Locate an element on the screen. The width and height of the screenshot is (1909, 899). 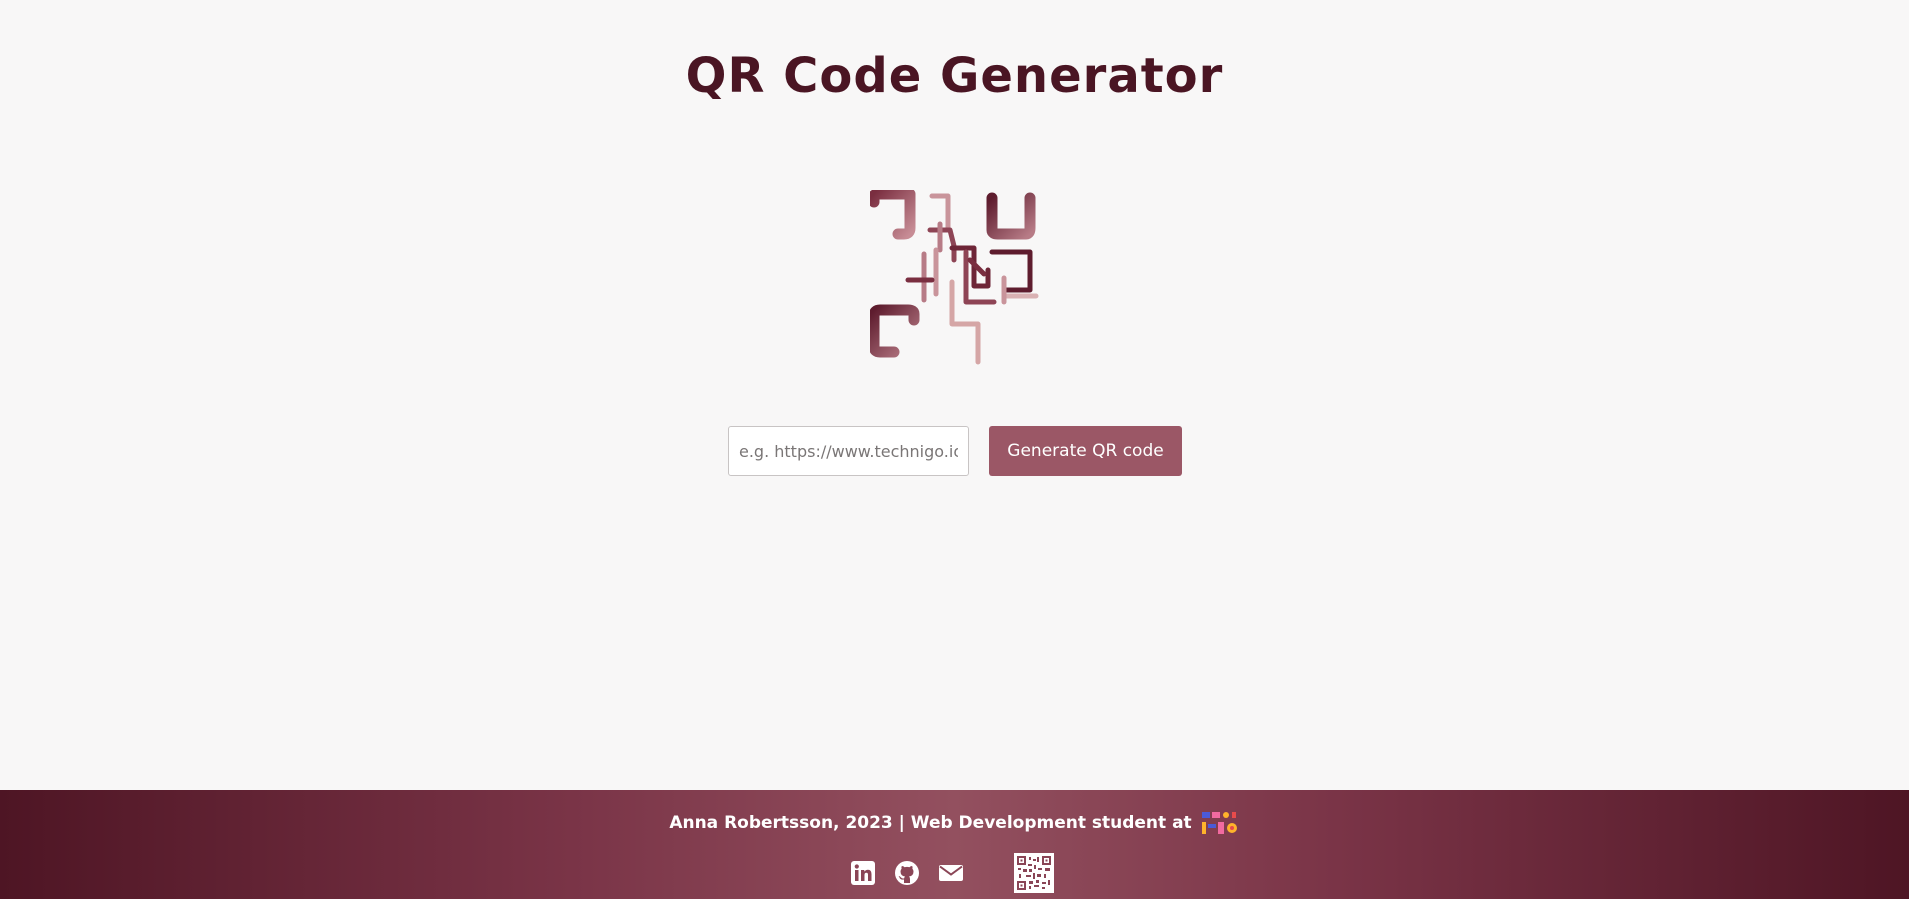
github-icon is located at coordinates (907, 873).